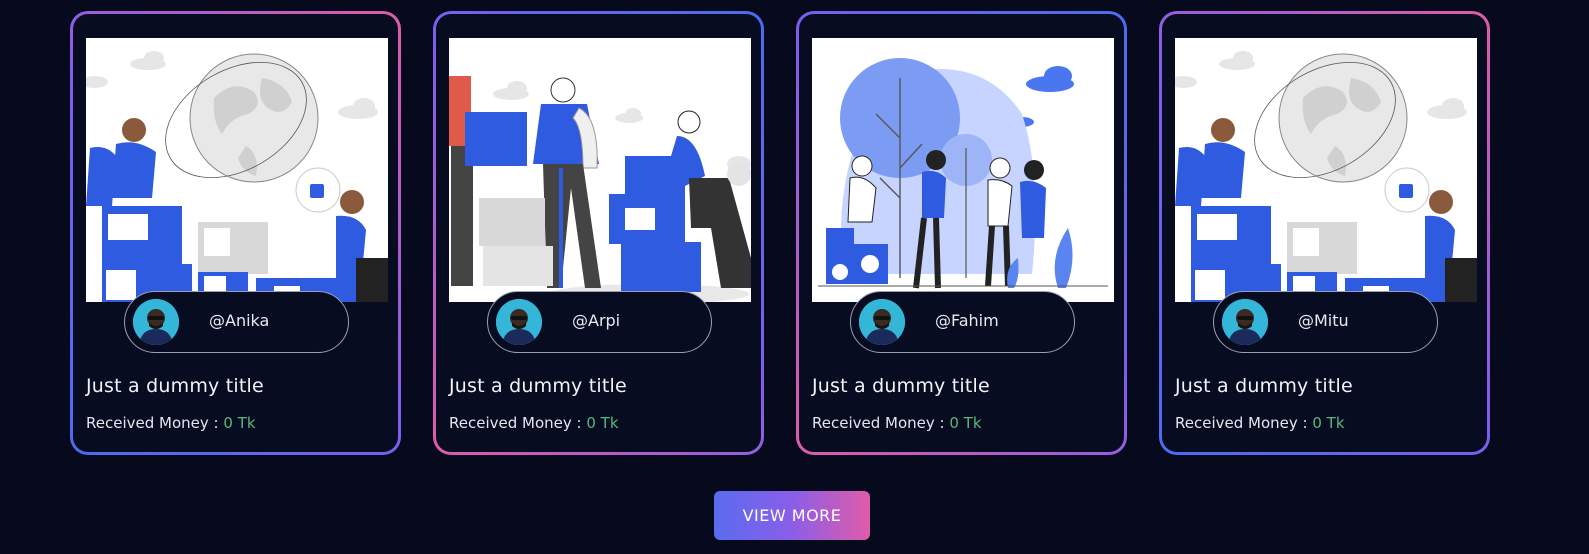 The image size is (1589, 554). Describe the element at coordinates (596, 320) in the screenshot. I see `user-handle: @Arpi` at that location.